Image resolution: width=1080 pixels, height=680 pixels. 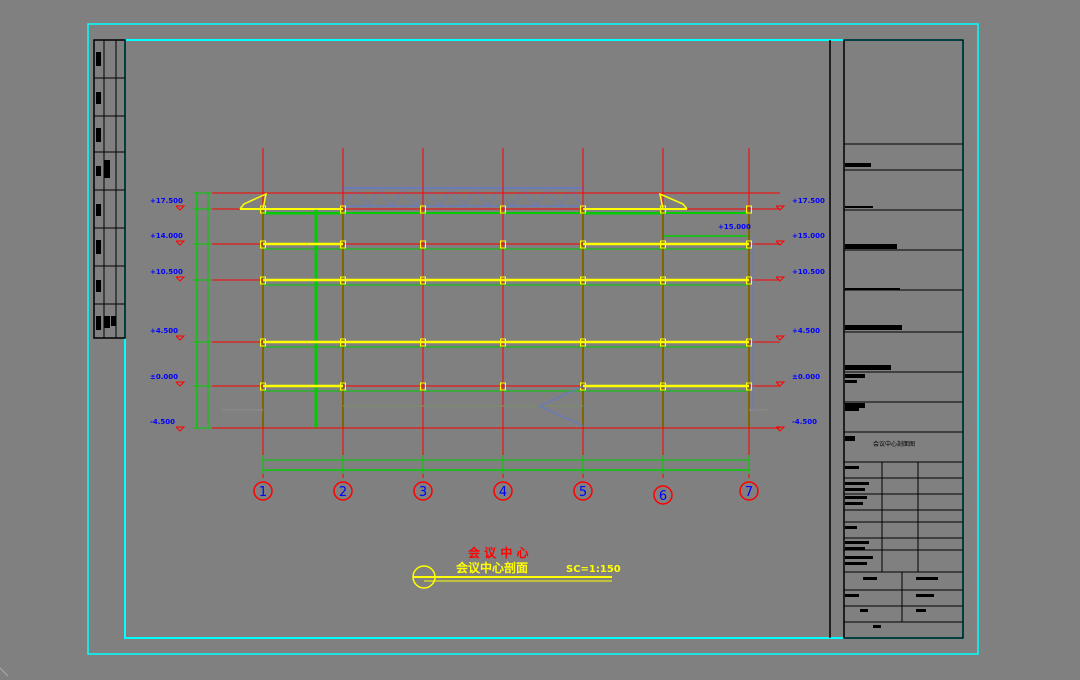 What do you see at coordinates (253, 201) in the screenshot?
I see `parapet-left` at bounding box center [253, 201].